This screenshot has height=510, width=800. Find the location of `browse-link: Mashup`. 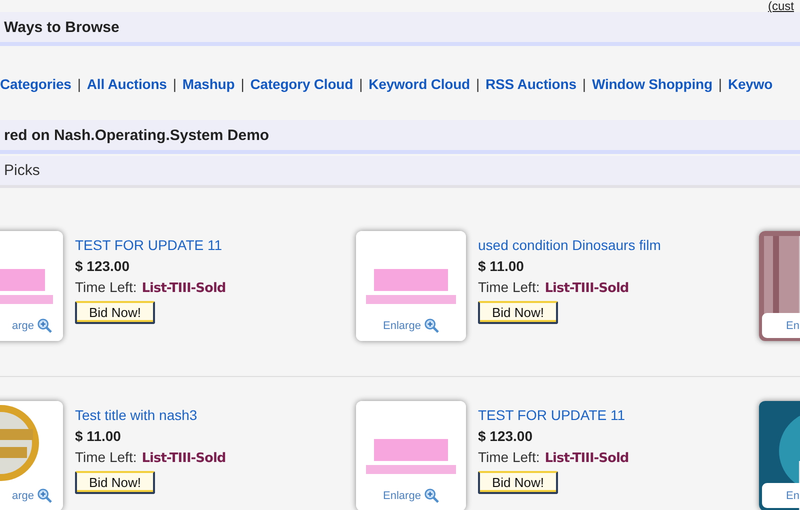

browse-link: Mashup is located at coordinates (208, 84).